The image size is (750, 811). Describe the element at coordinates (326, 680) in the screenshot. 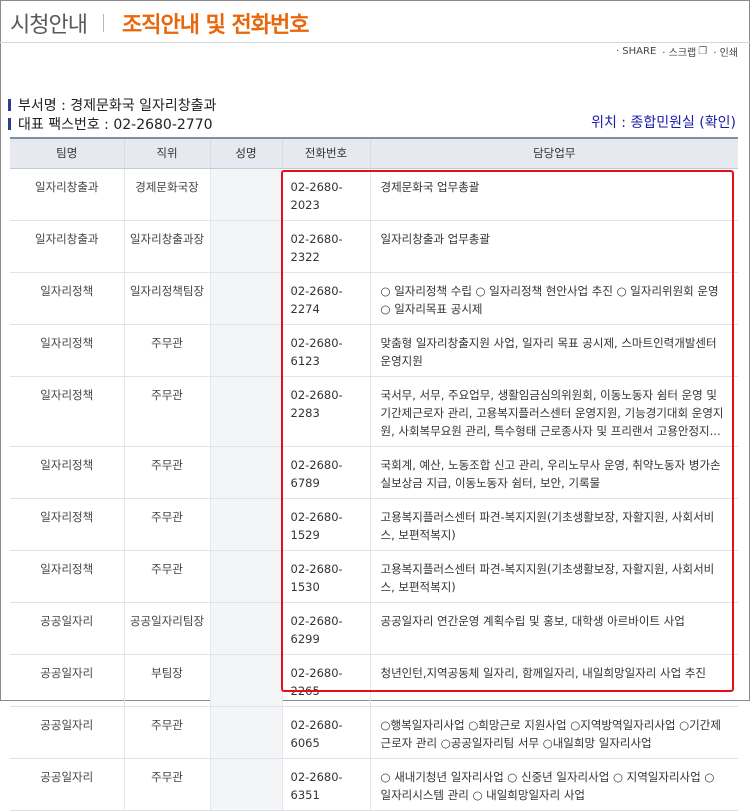

I see `phone-cell: 02-2680-2265` at that location.